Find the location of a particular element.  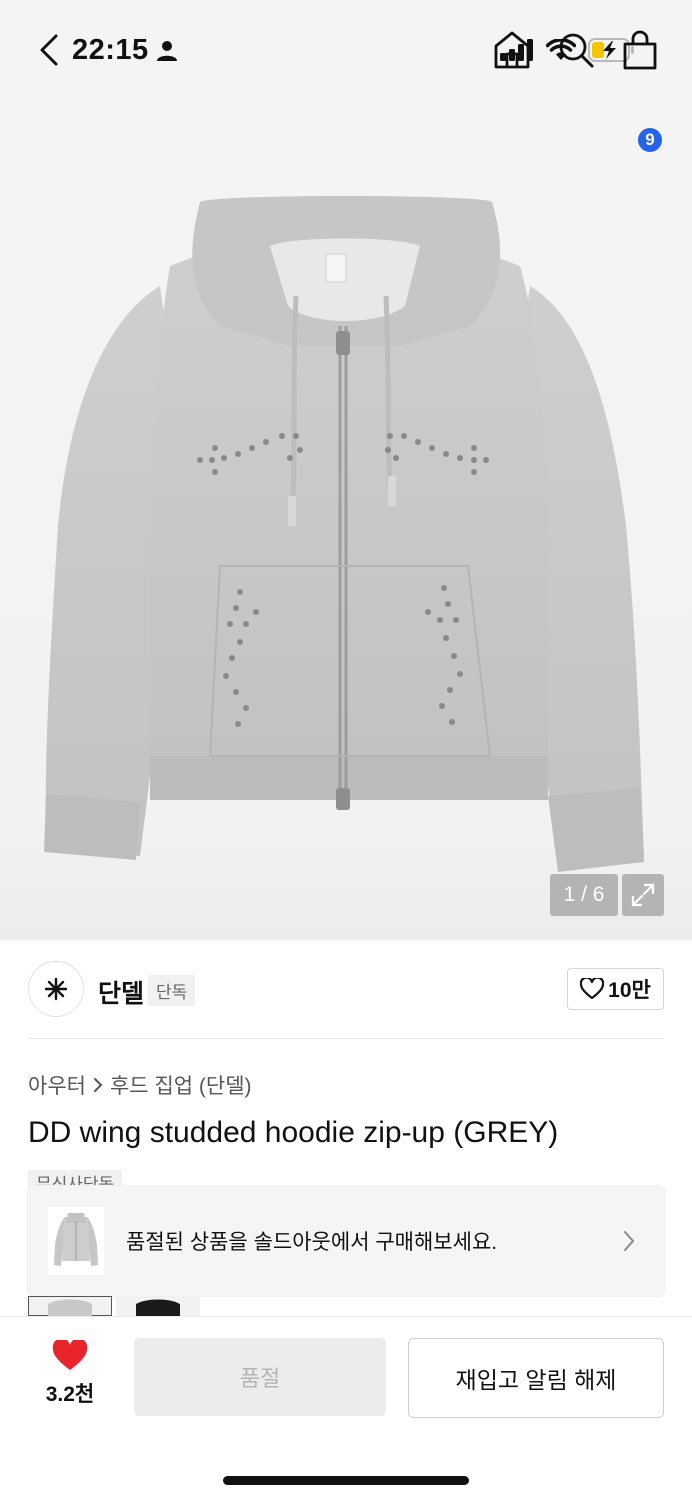

heart-filled-icon is located at coordinates (70, 1355).